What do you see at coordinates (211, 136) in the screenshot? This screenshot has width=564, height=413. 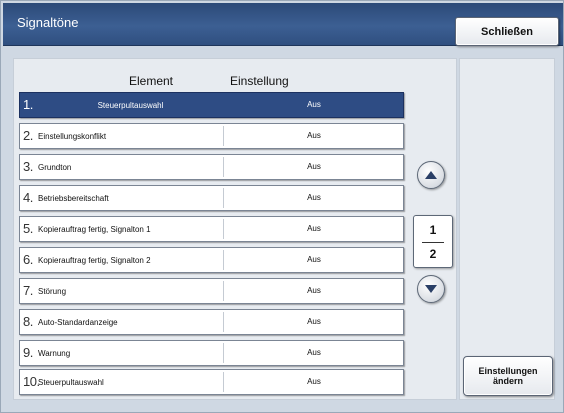 I see `list-item: 2. Einstellungskonflikt Aus` at bounding box center [211, 136].